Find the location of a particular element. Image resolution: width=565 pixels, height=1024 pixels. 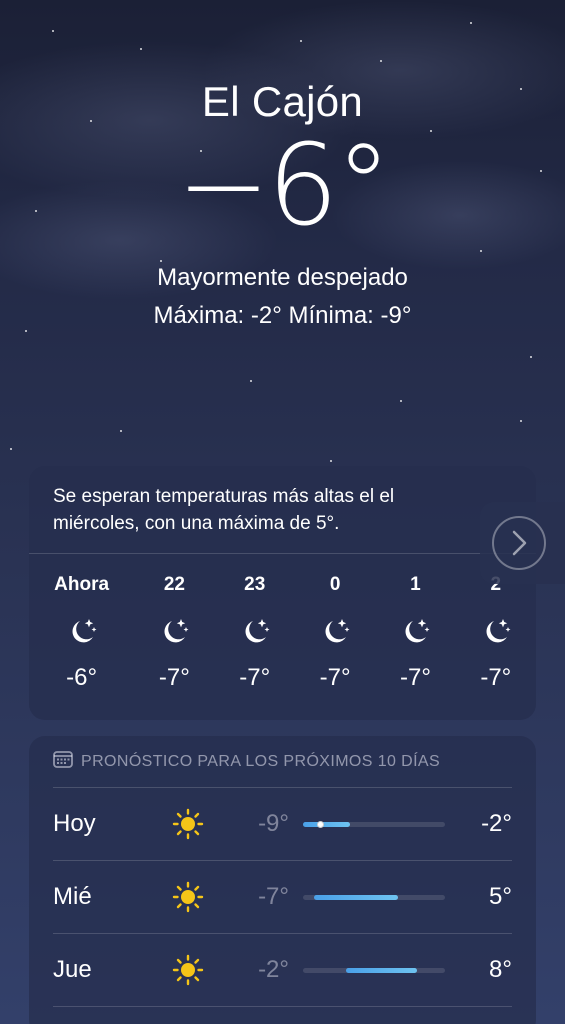

current-temperature: −6° is located at coordinates (283, 186).